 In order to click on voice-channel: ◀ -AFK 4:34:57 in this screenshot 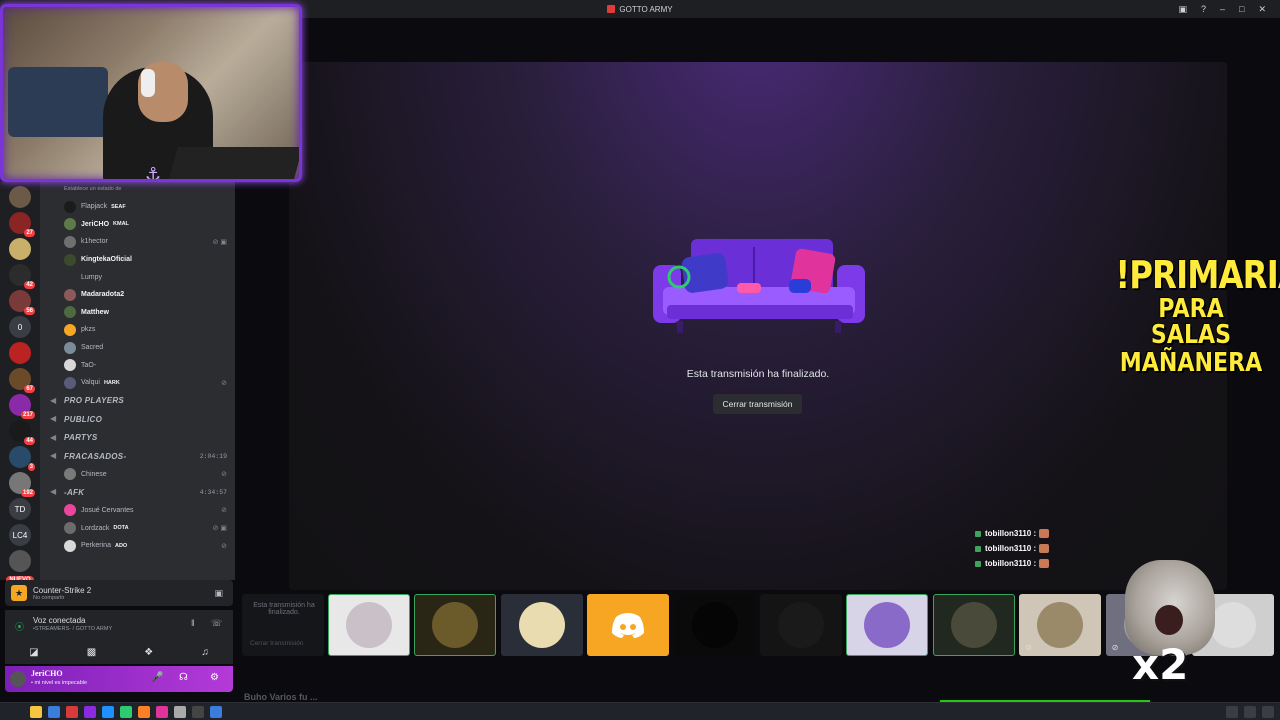, I will do `click(137, 492)`.